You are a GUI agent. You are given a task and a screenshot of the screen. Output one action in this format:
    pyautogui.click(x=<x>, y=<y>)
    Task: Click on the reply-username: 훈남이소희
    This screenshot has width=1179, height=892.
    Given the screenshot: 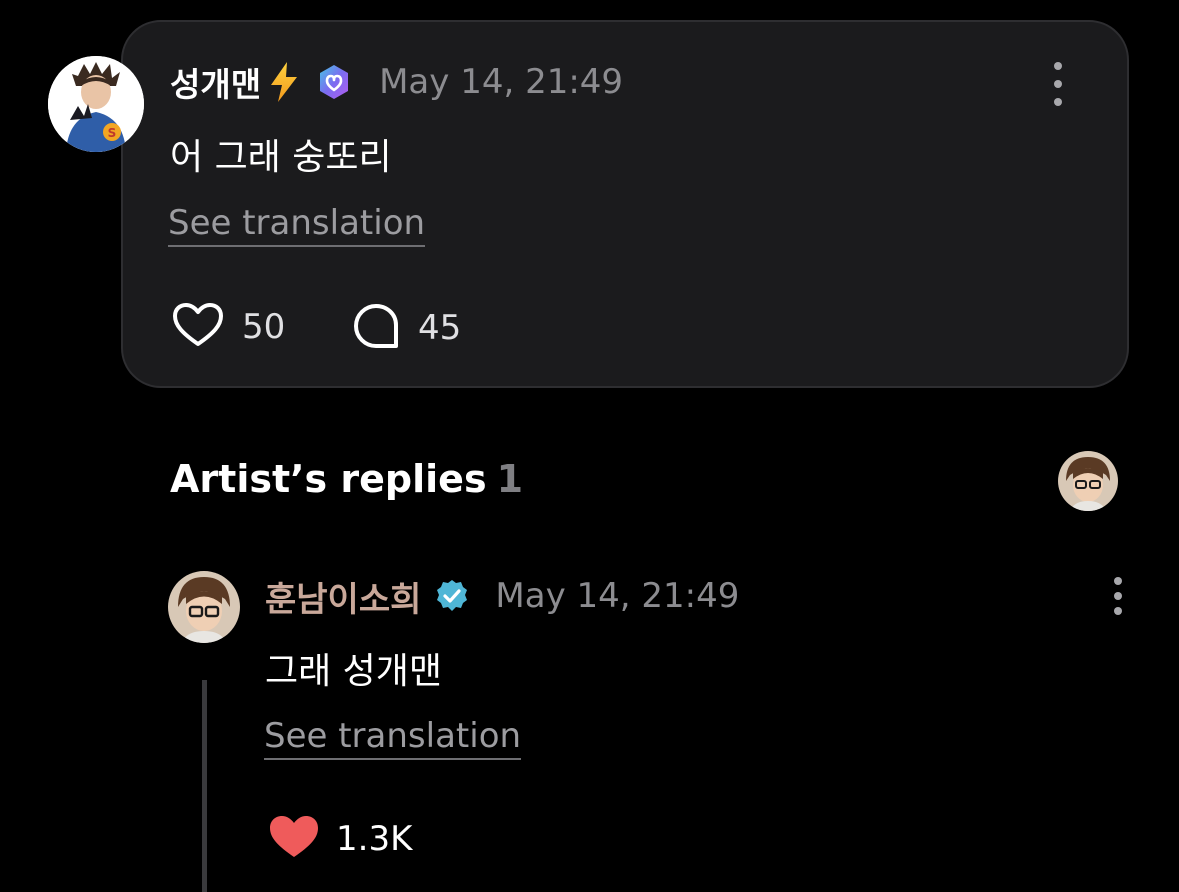 What is the action you would take?
    pyautogui.click(x=343, y=596)
    